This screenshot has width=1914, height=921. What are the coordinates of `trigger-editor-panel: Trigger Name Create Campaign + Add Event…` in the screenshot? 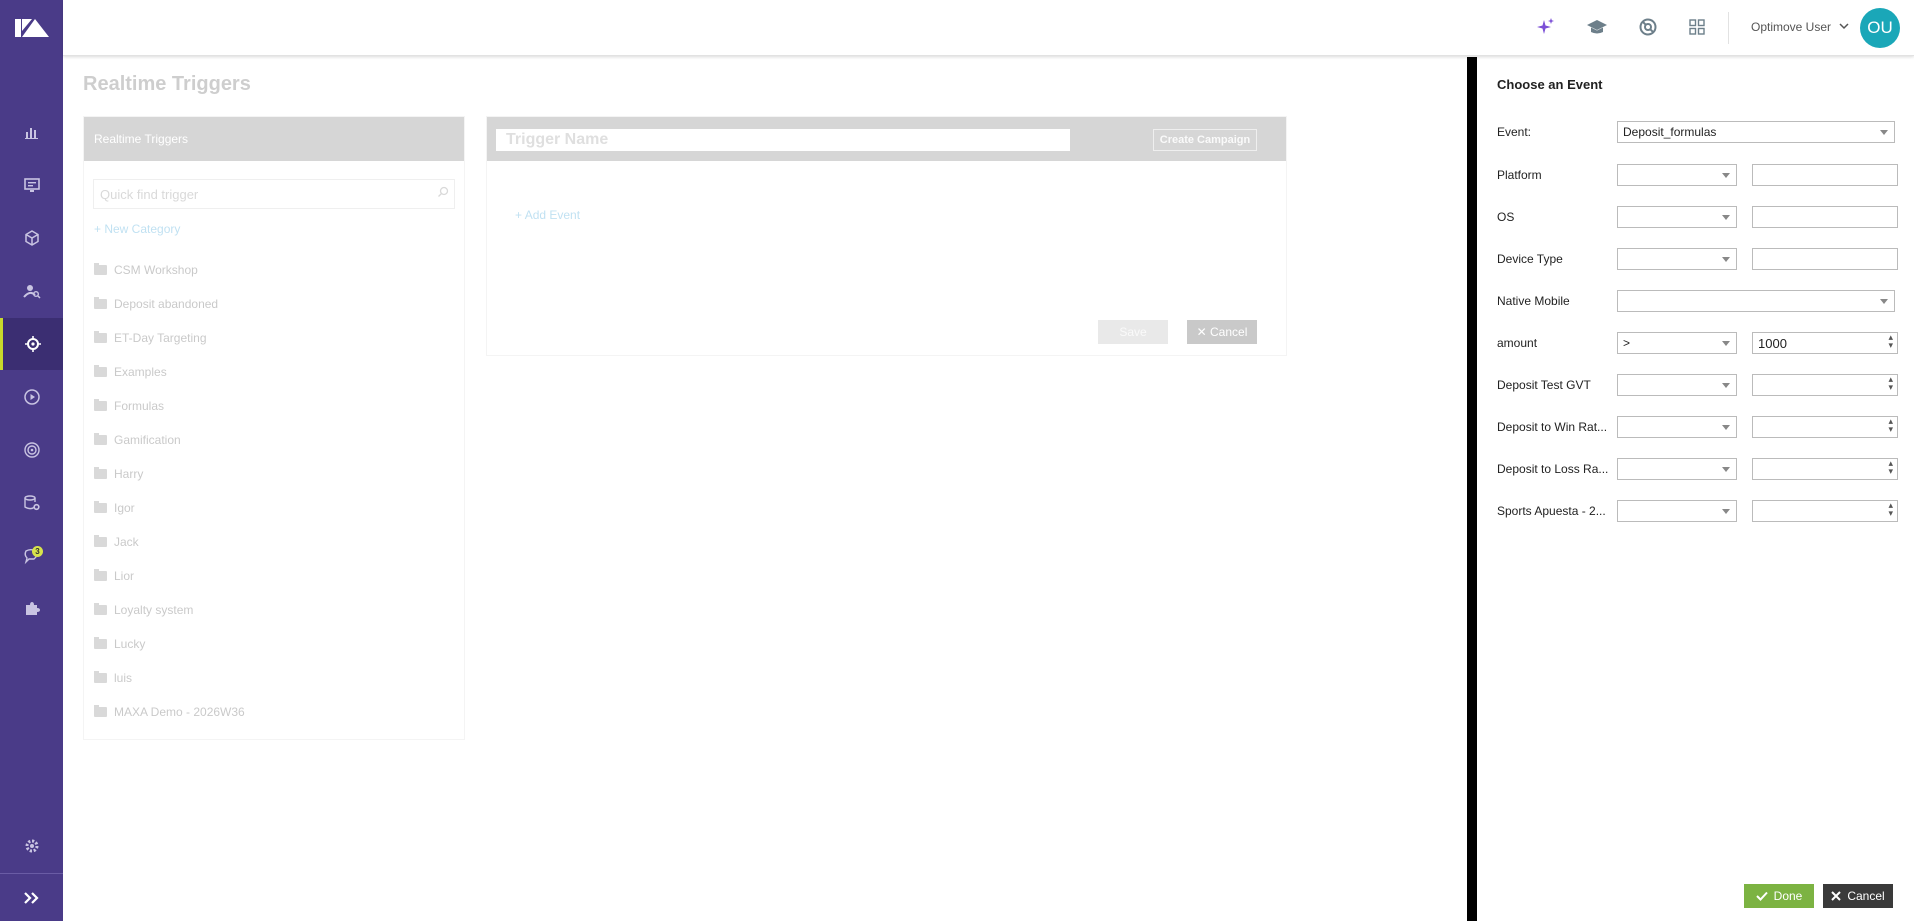 It's located at (886, 236).